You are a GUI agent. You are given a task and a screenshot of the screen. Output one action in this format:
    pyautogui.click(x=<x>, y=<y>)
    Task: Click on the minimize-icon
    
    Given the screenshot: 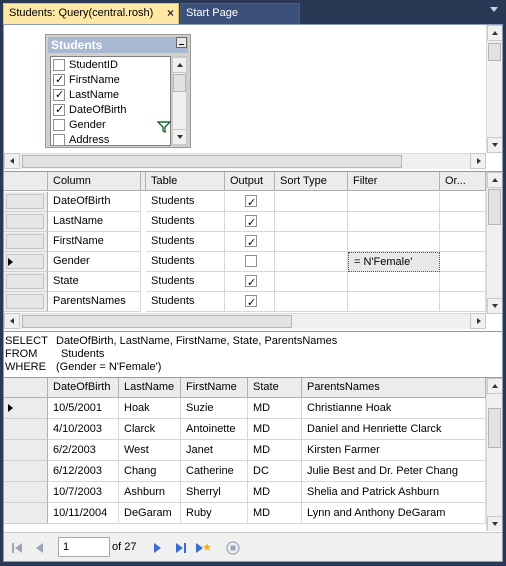 What is the action you would take?
    pyautogui.click(x=181, y=42)
    